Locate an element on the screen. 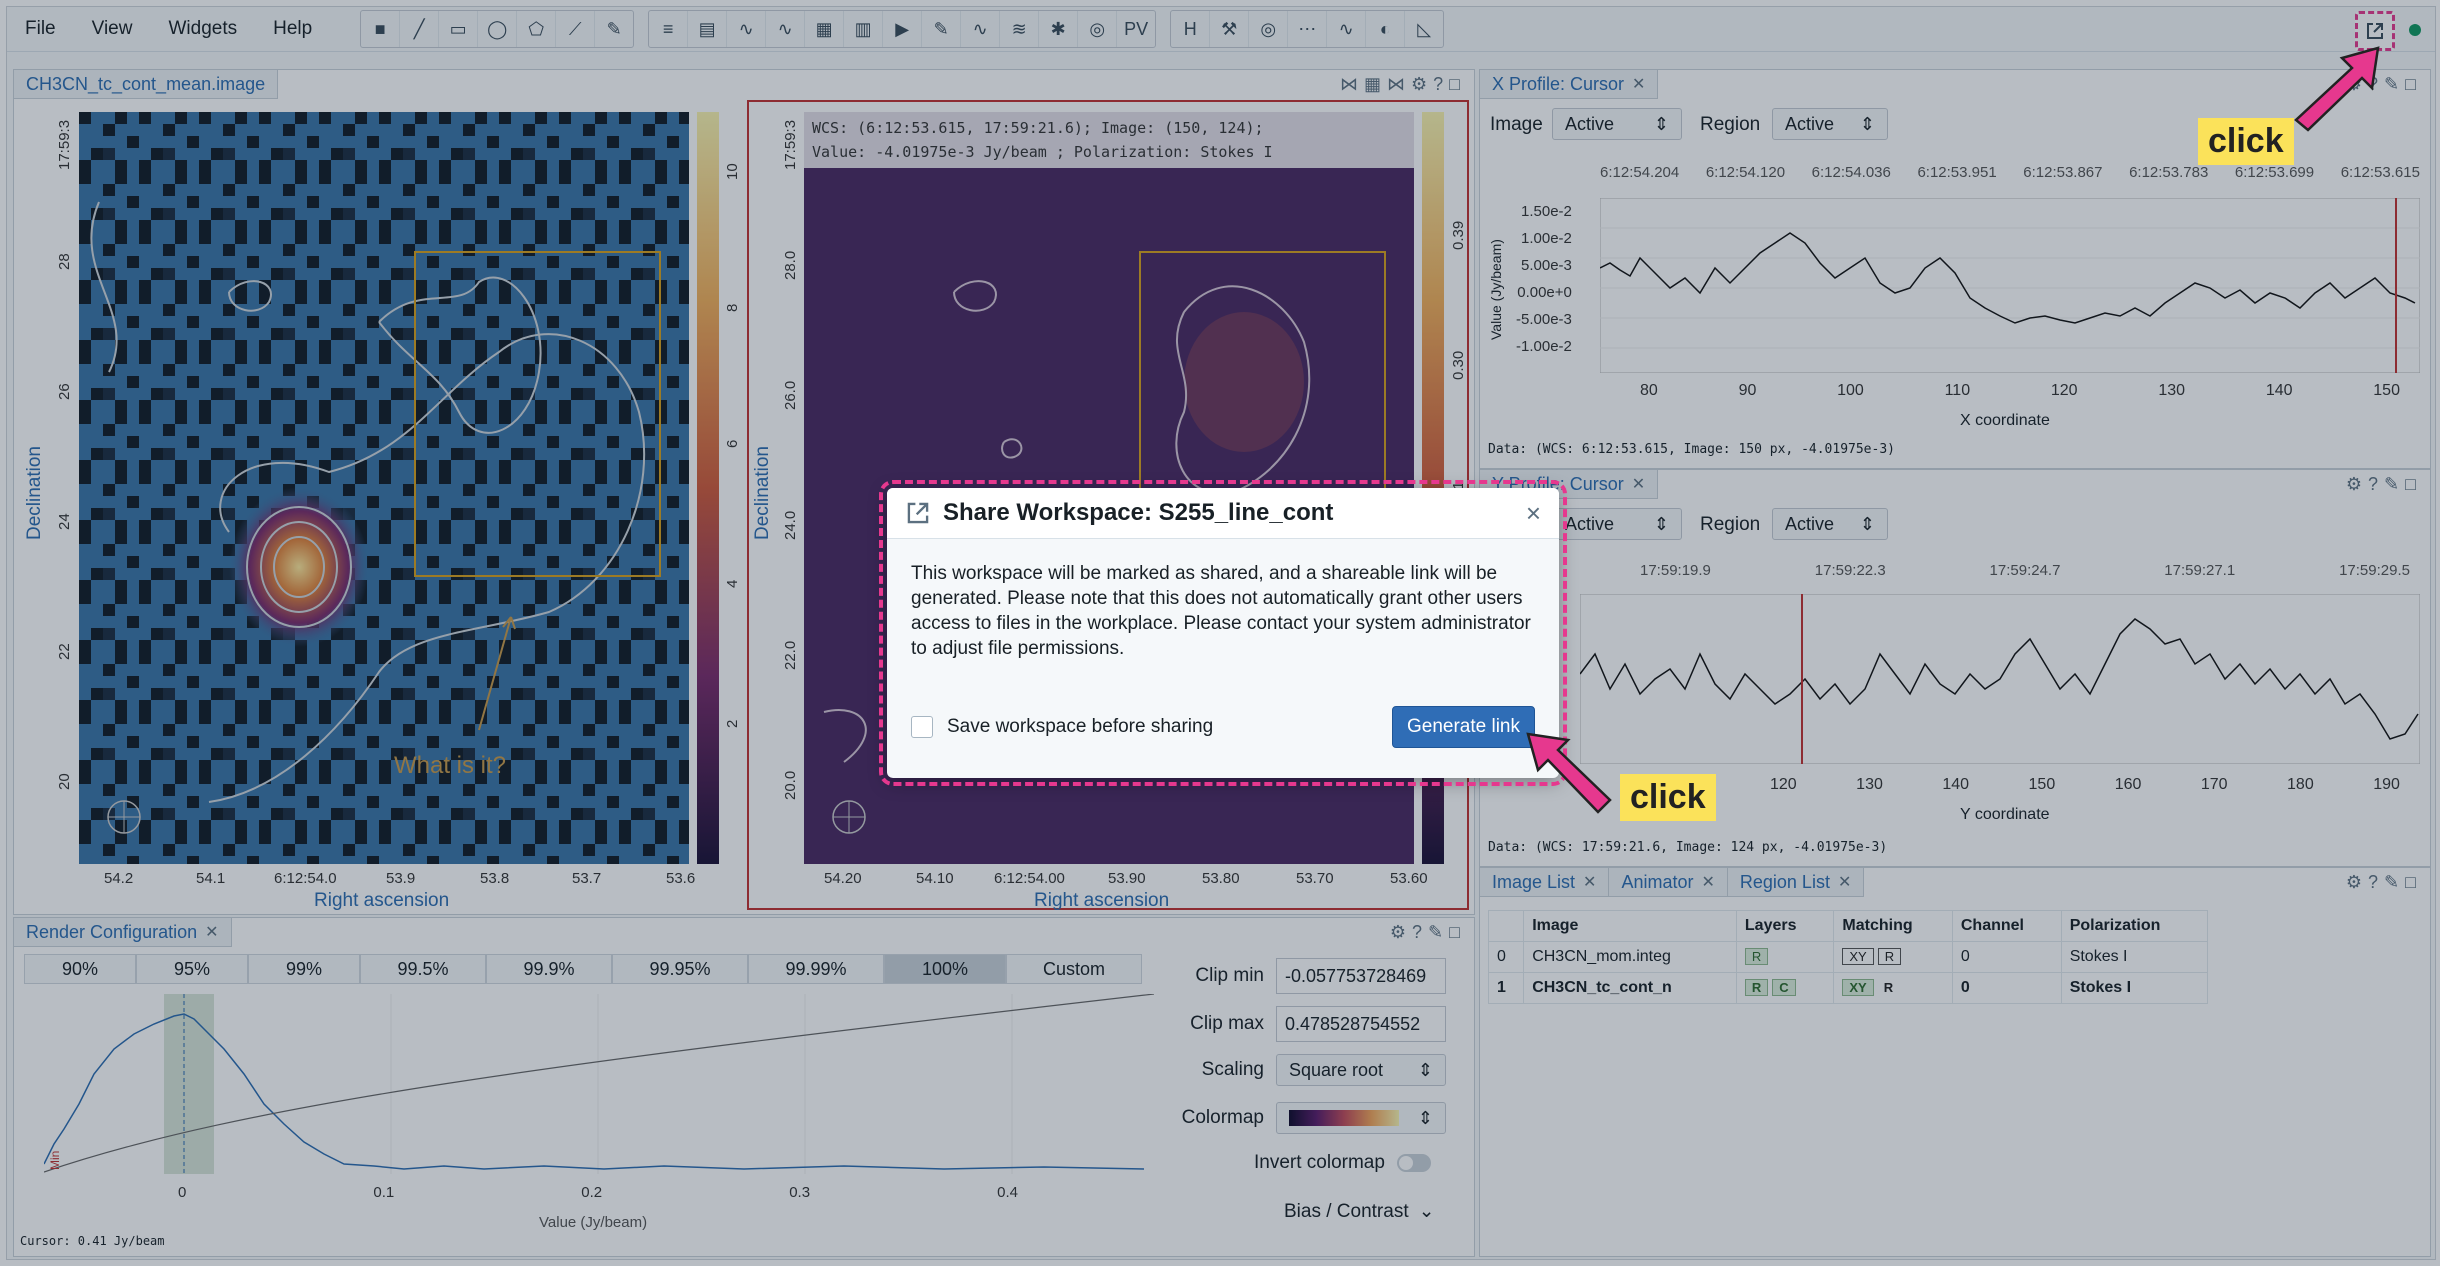 The image size is (2440, 1266). menu-help: Help is located at coordinates (292, 29).